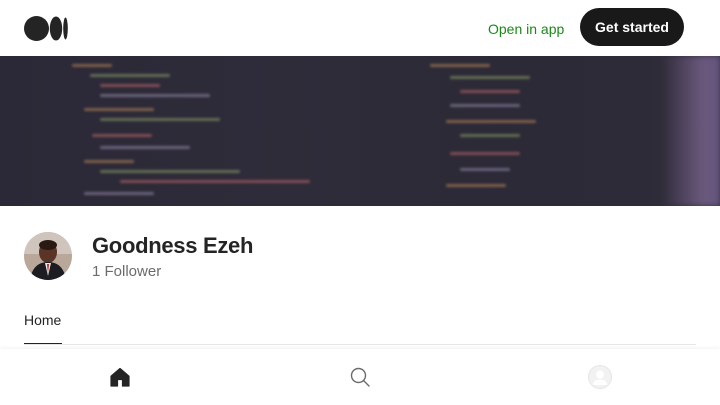 This screenshot has width=720, height=405. I want to click on banner-light-glow, so click(691, 131).